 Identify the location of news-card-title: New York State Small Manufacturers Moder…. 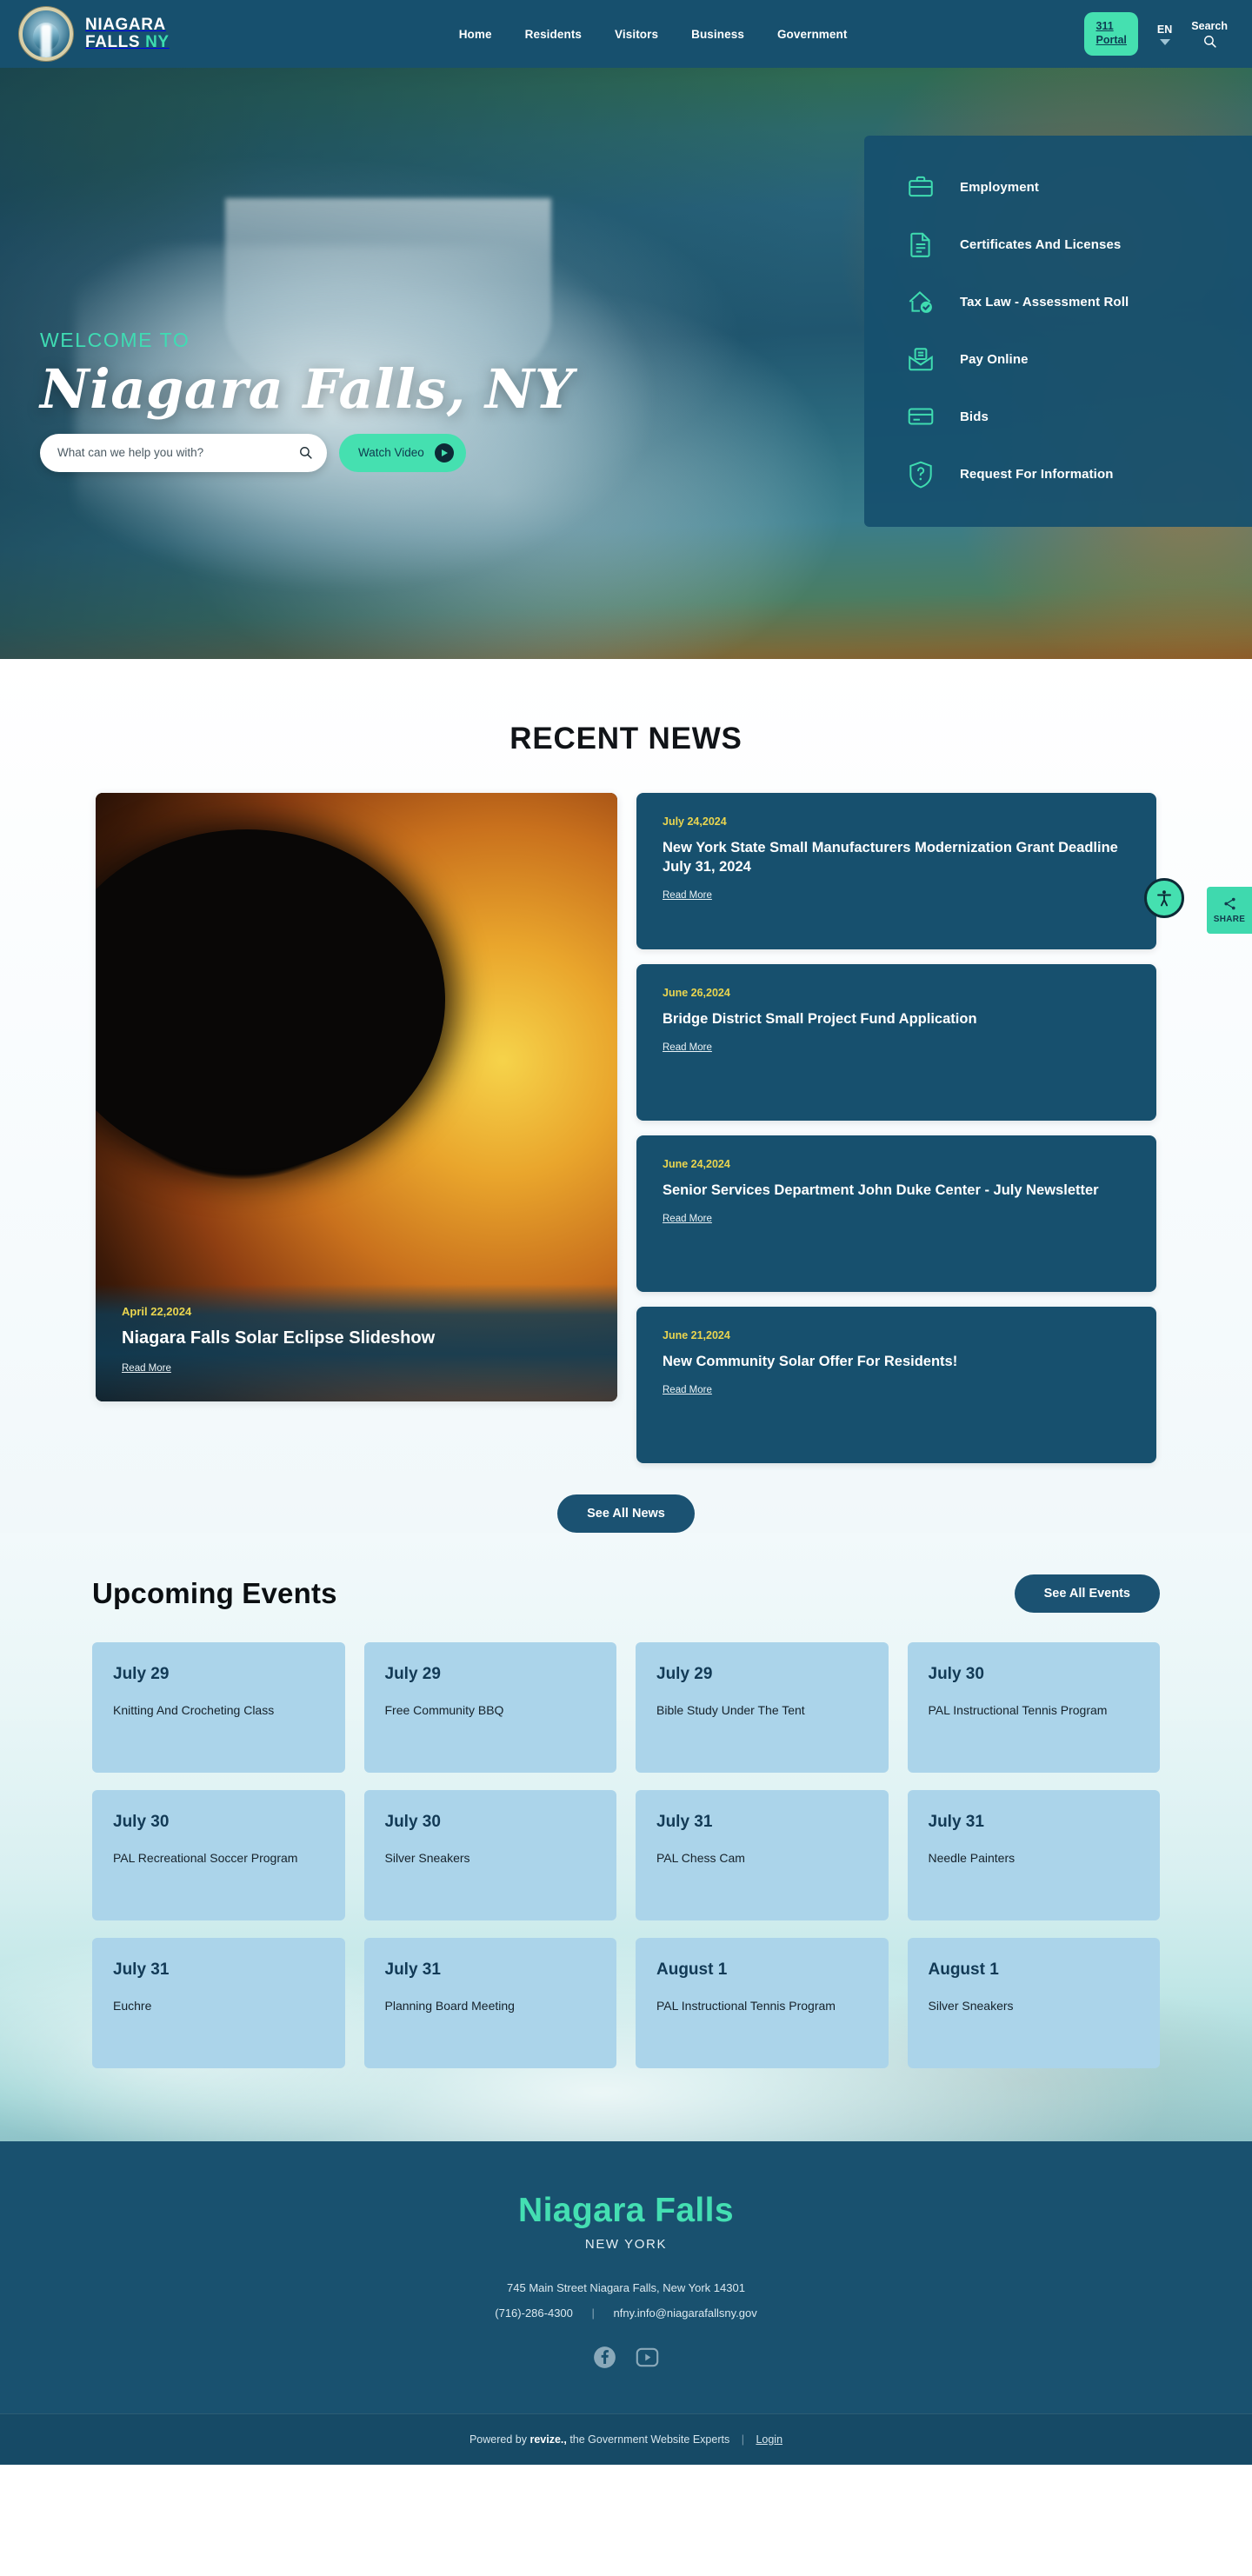
(891, 857).